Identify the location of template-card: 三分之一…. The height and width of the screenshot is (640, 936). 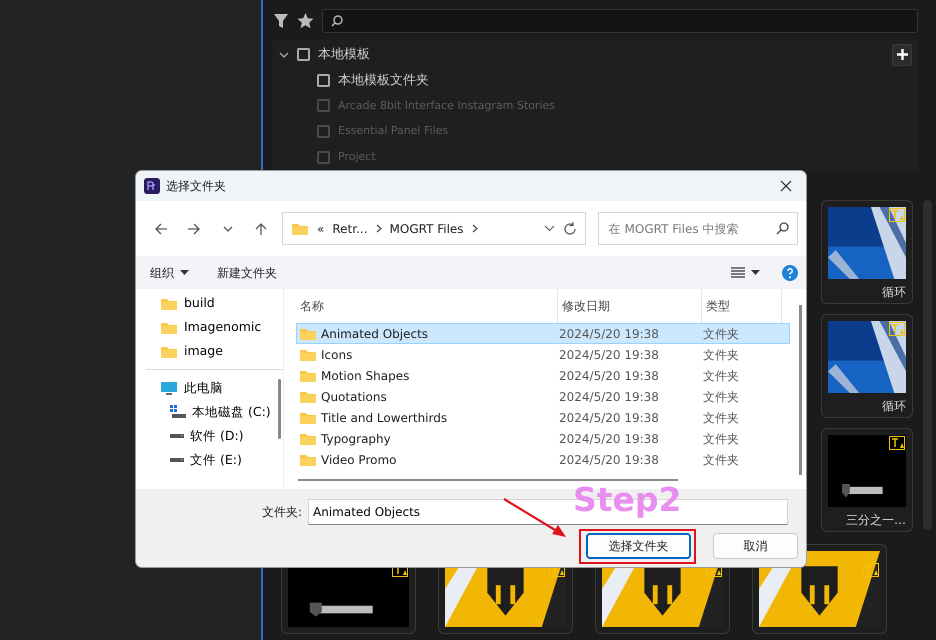
(867, 480).